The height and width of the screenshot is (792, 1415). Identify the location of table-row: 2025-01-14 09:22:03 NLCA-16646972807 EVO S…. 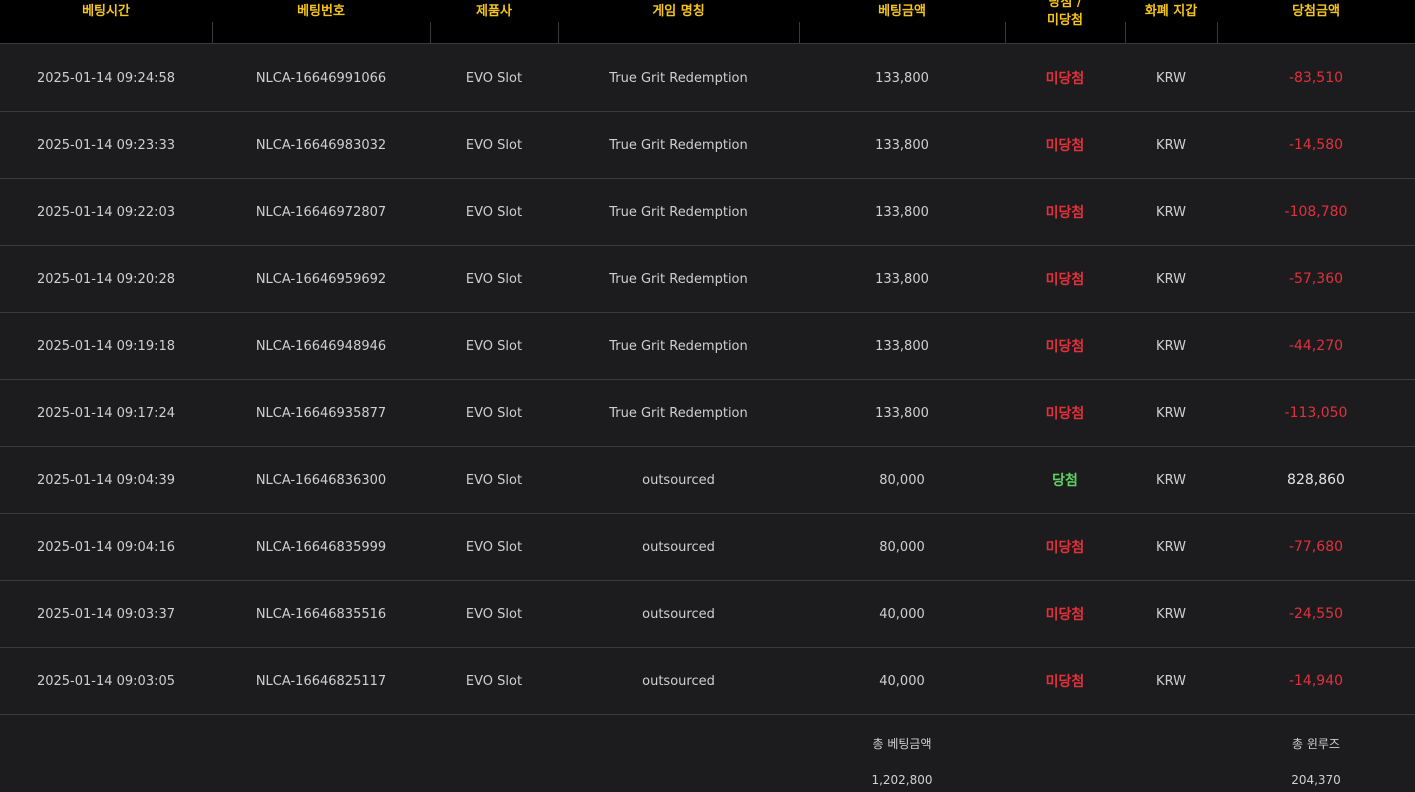
(707, 212).